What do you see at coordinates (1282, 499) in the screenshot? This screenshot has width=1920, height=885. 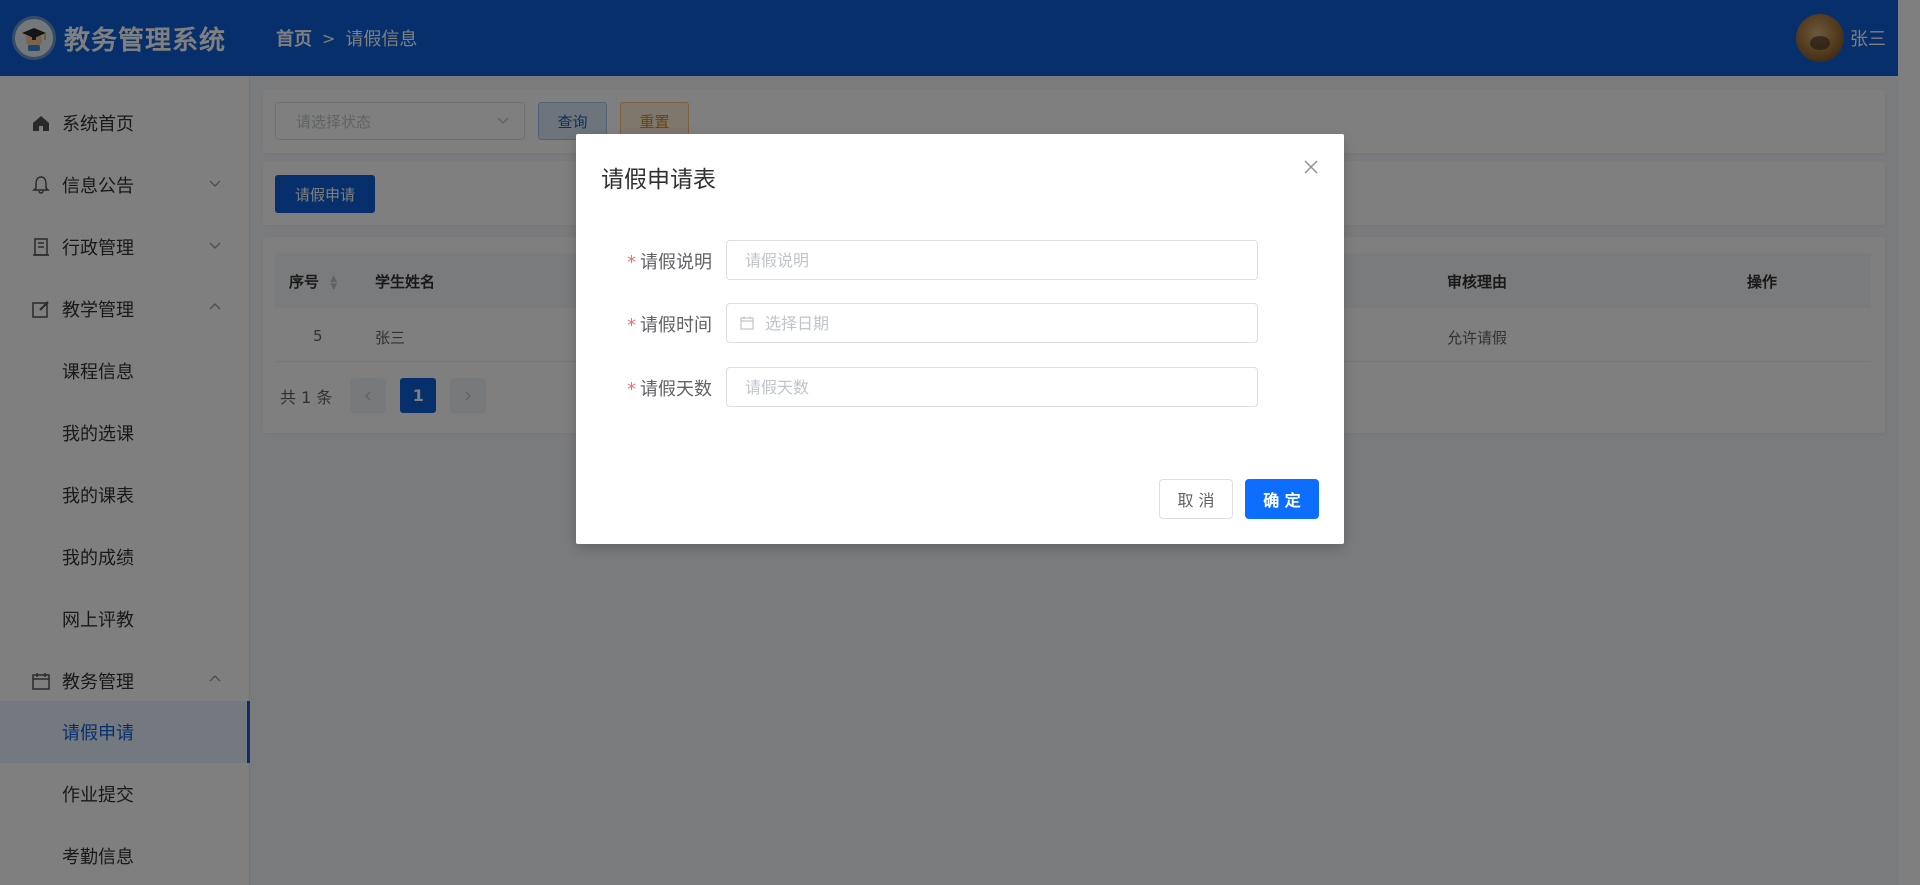 I see `confirm-button: 确 定` at bounding box center [1282, 499].